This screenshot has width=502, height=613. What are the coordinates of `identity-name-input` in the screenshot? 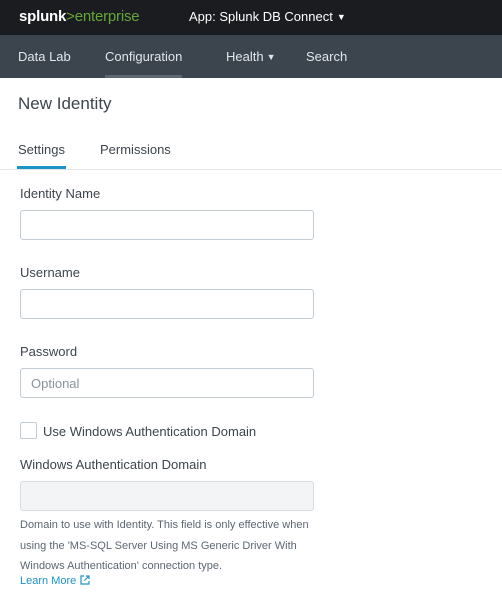 It's located at (167, 225).